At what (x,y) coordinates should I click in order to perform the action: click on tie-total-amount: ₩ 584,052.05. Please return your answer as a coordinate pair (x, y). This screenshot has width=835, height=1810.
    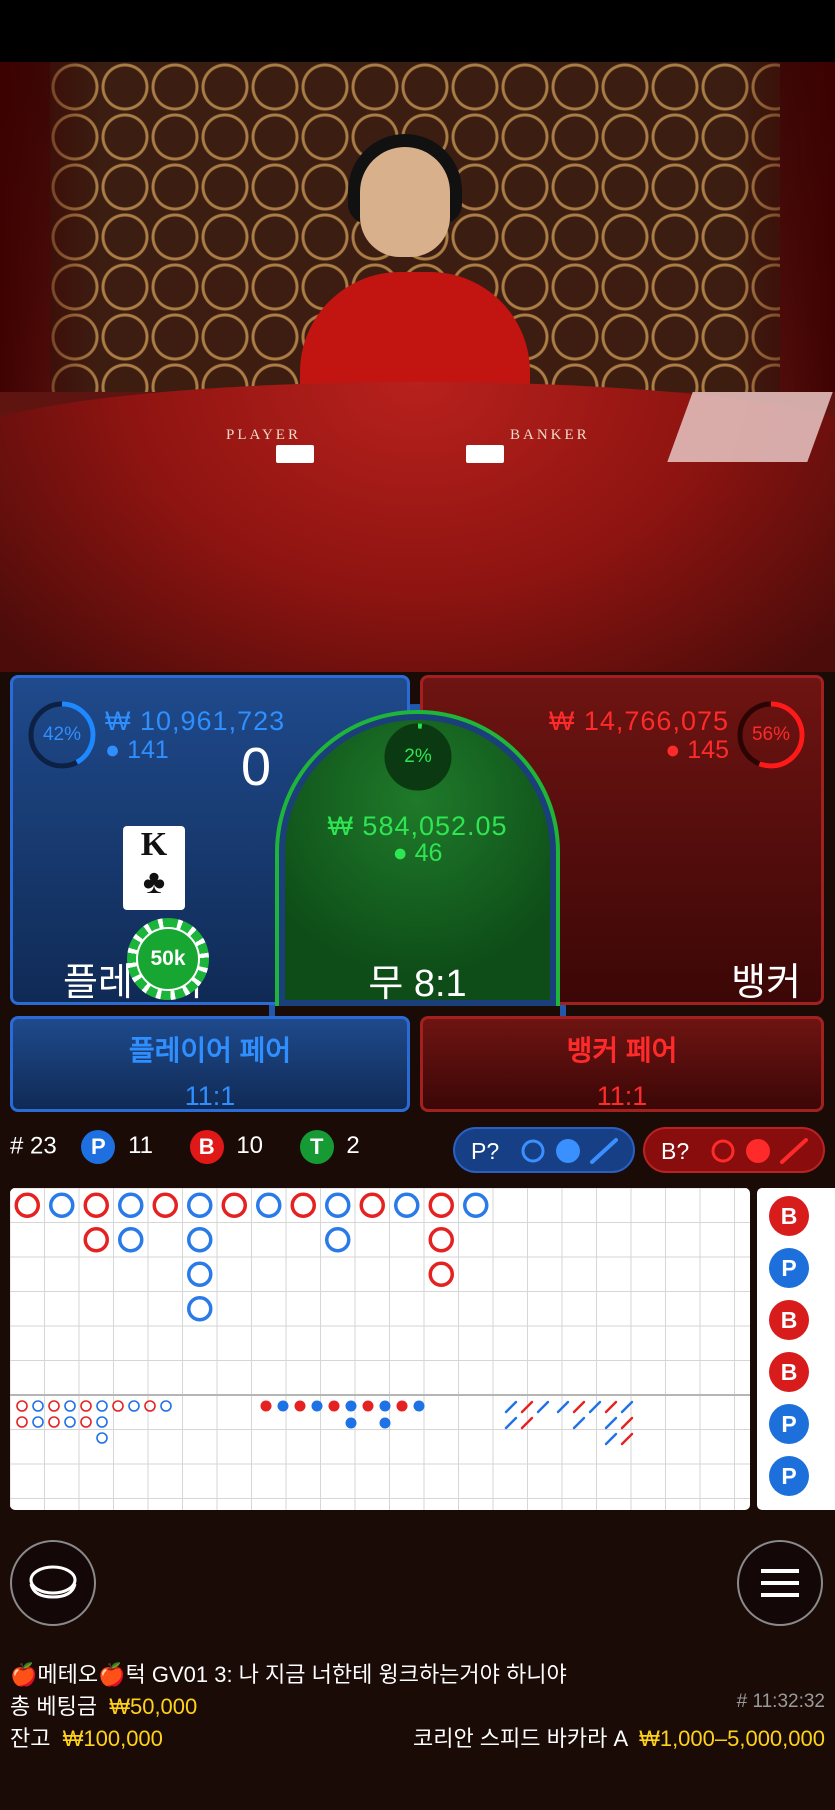
    Looking at the image, I should click on (417, 826).